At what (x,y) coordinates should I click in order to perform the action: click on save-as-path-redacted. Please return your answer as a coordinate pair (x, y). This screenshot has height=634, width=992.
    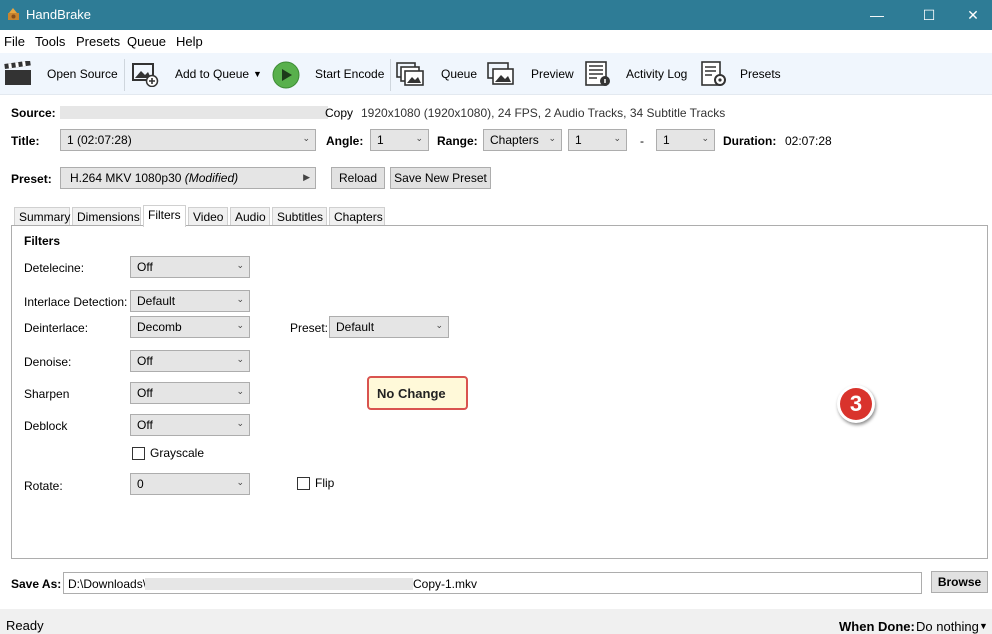
    Looking at the image, I should click on (279, 584).